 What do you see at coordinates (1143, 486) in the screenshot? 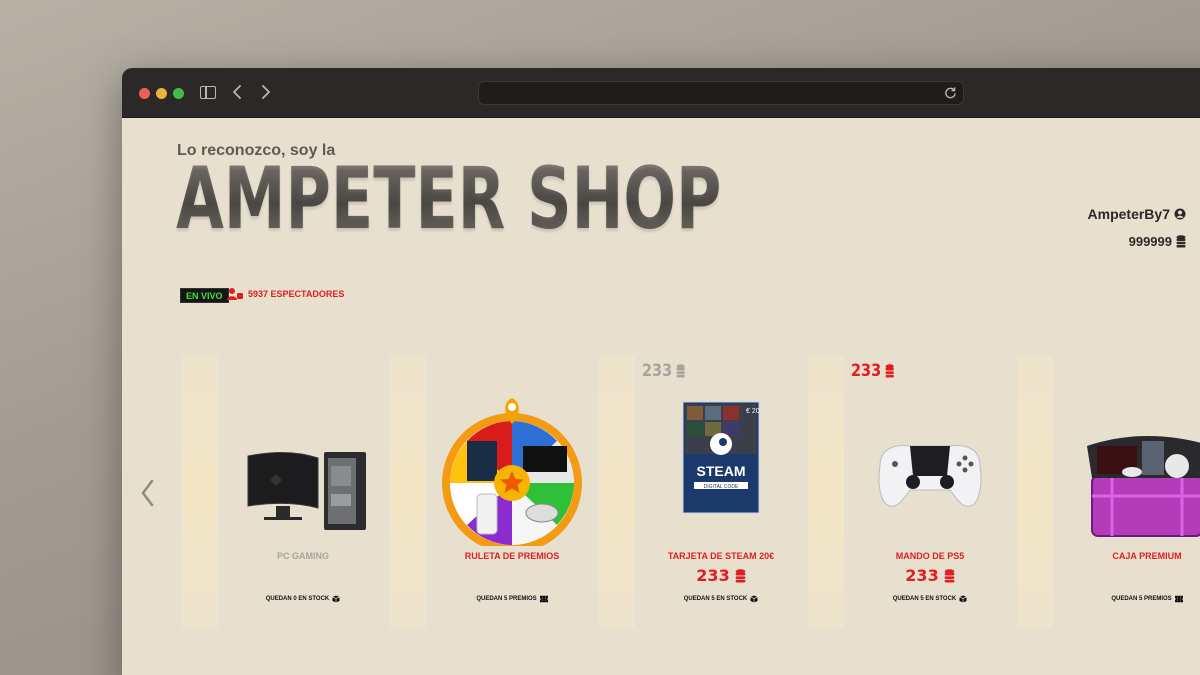
I see `premium-box-image` at bounding box center [1143, 486].